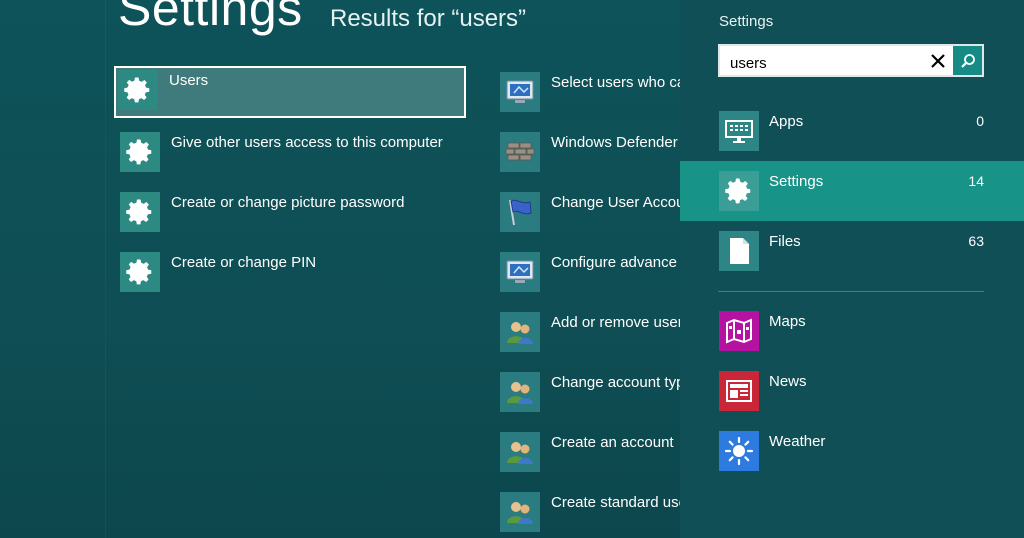 The height and width of the screenshot is (538, 1024). I want to click on result-create-account: Create an account, so click(587, 452).